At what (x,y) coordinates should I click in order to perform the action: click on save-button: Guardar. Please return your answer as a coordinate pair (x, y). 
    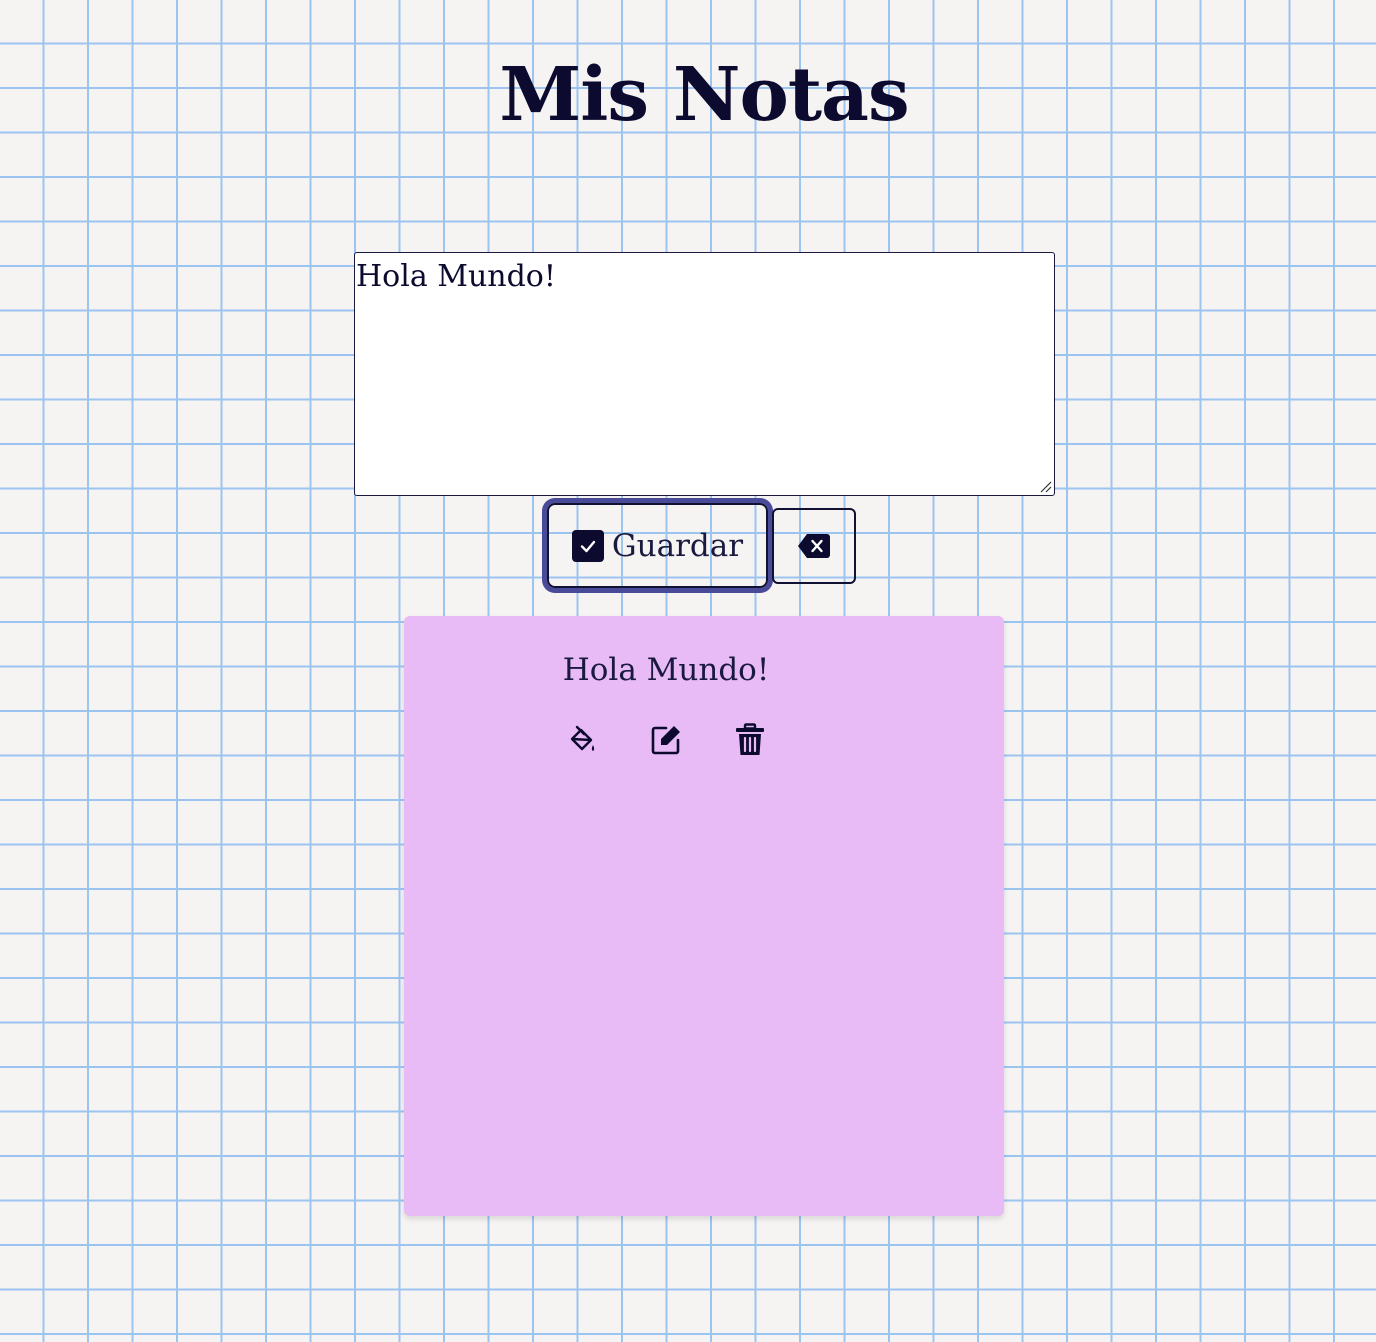
    Looking at the image, I should click on (657, 545).